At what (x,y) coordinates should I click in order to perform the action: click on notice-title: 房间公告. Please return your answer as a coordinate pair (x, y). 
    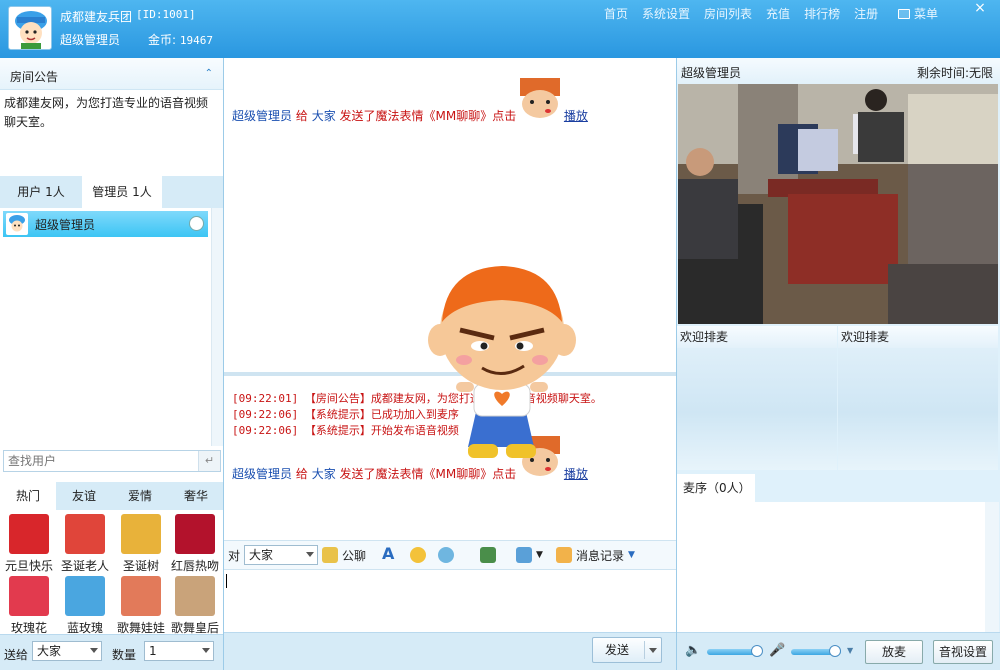
    Looking at the image, I should click on (34, 77).